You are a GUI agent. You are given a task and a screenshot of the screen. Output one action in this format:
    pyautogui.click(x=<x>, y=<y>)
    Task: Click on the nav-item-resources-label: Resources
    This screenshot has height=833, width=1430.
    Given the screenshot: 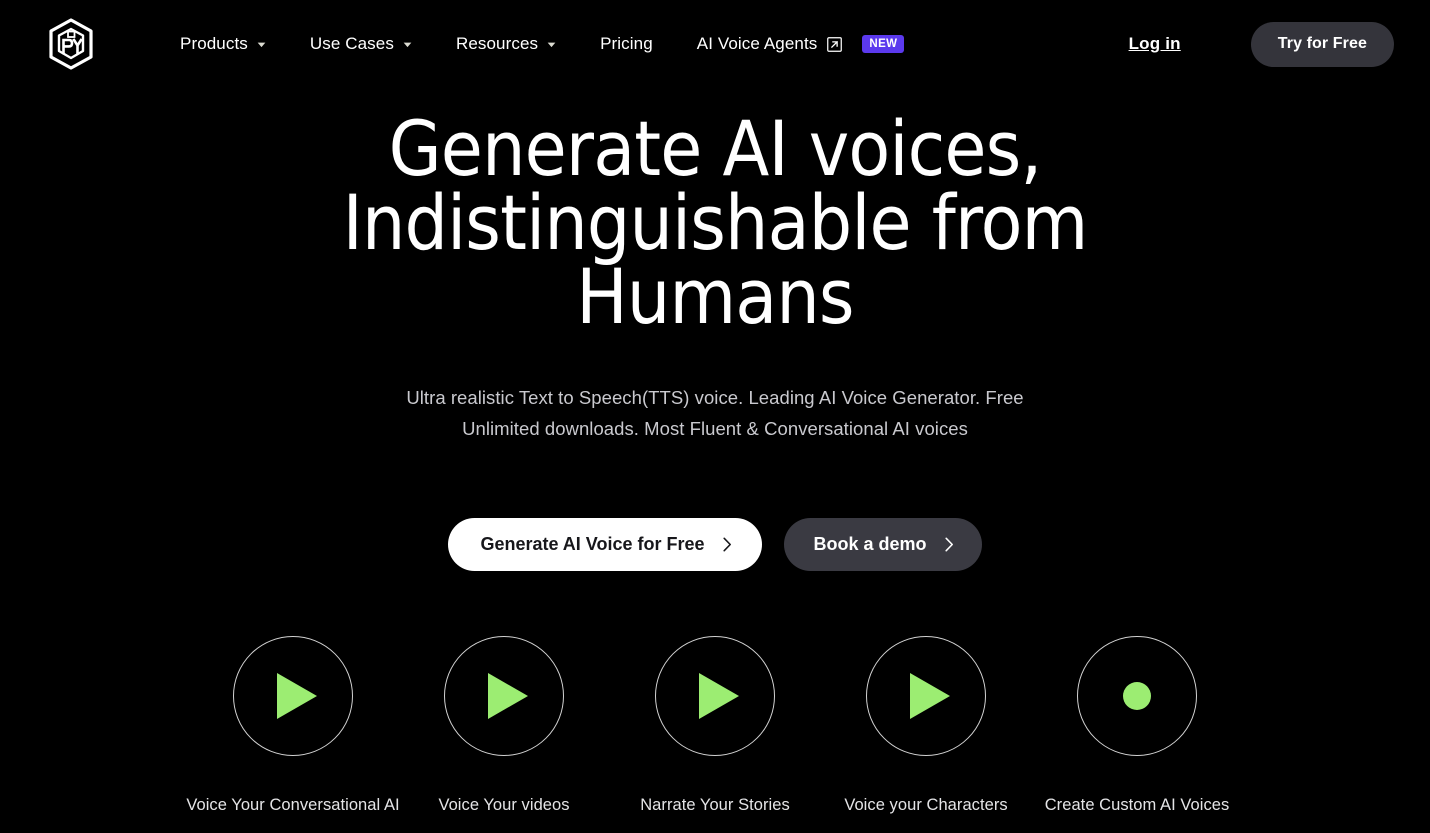 What is the action you would take?
    pyautogui.click(x=497, y=43)
    